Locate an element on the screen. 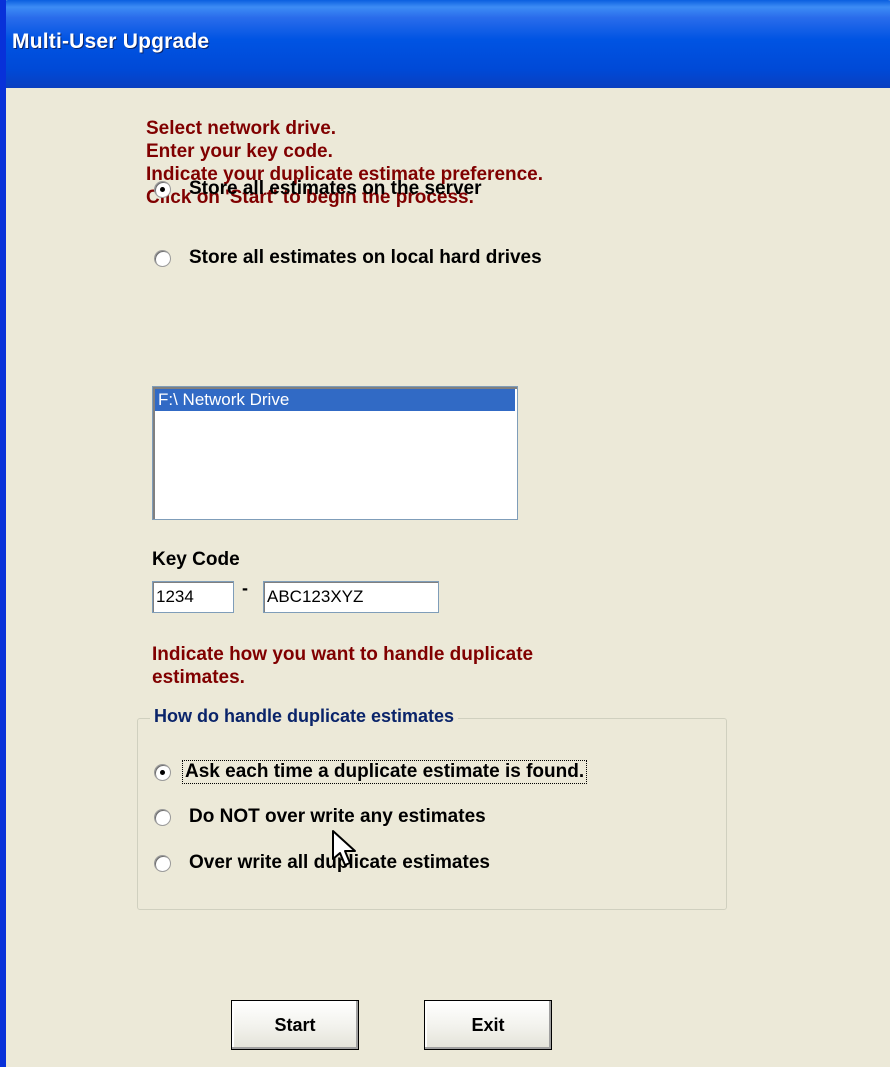 This screenshot has width=890, height=1067. key-code-part2-input: ABC123XYZ is located at coordinates (351, 597).